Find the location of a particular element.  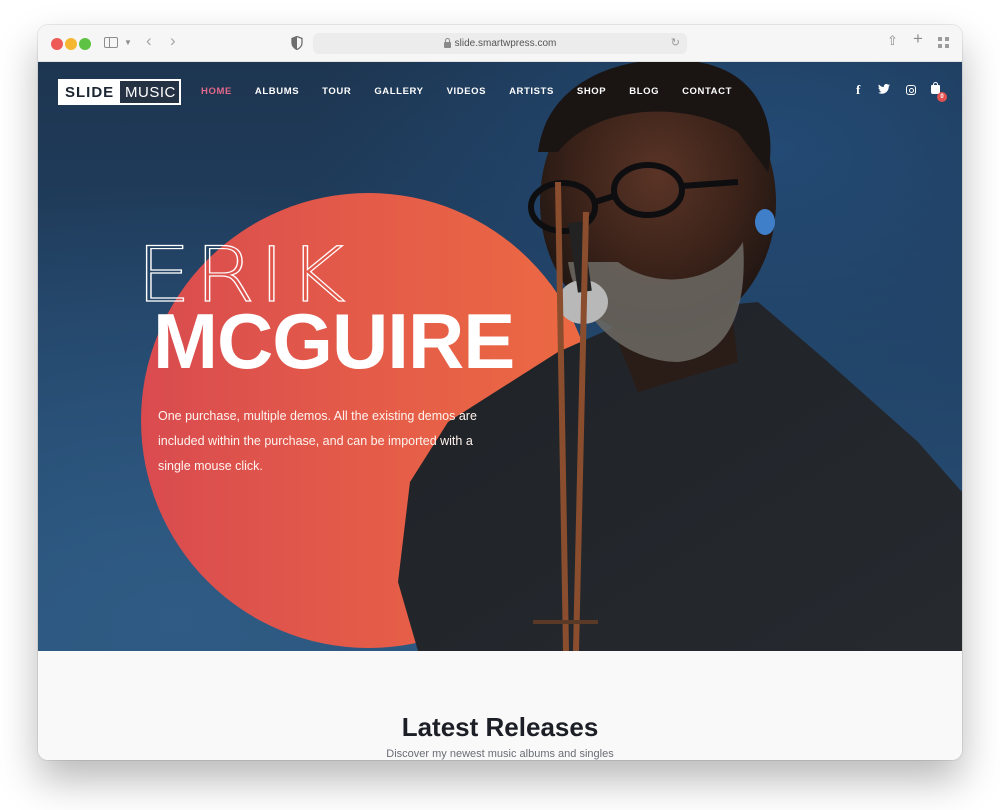

site-logo: SLIDE MUSIC is located at coordinates (119, 92).